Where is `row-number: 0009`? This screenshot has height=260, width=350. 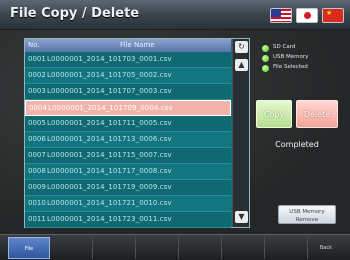 row-number: 0009 is located at coordinates (37, 187).